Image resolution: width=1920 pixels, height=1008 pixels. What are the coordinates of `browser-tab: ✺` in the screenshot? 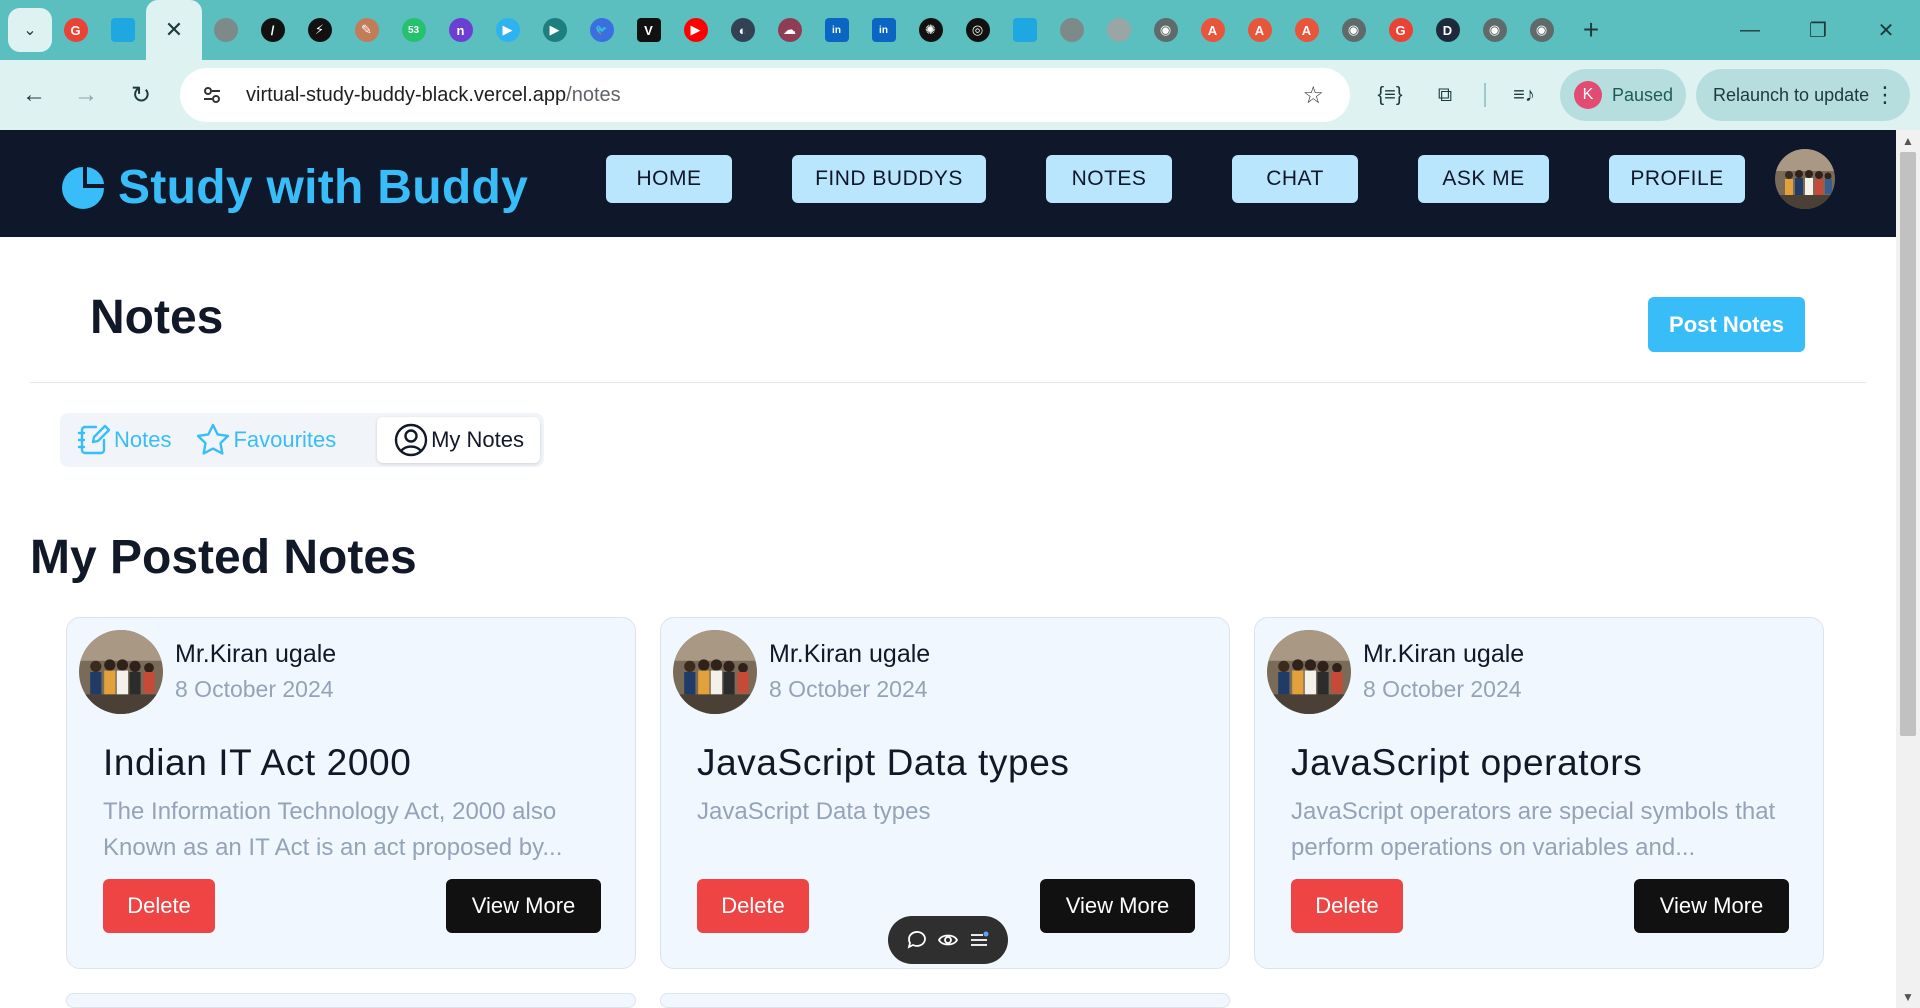 It's located at (930, 30).